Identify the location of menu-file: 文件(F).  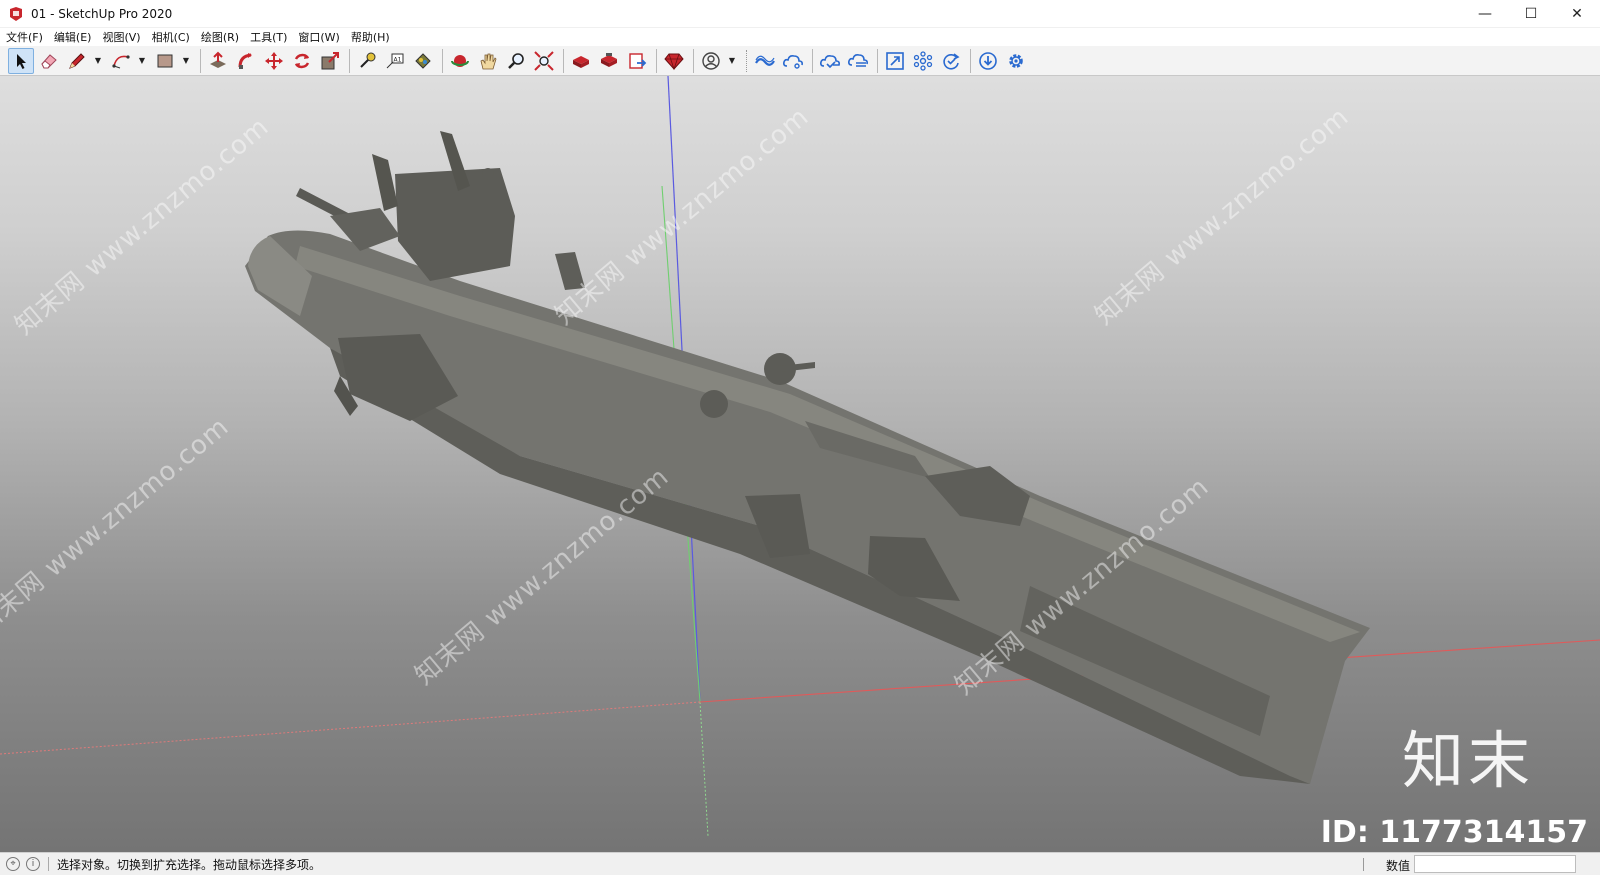
(24, 37).